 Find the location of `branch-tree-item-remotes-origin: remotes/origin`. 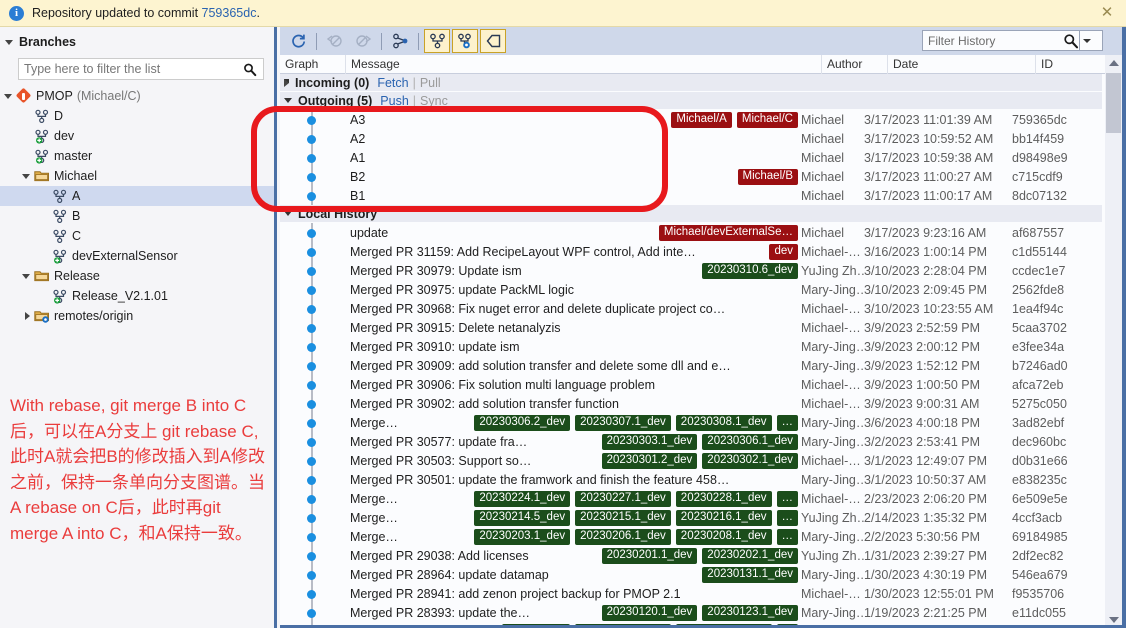

branch-tree-item-remotes-origin: remotes/origin is located at coordinates (137, 316).